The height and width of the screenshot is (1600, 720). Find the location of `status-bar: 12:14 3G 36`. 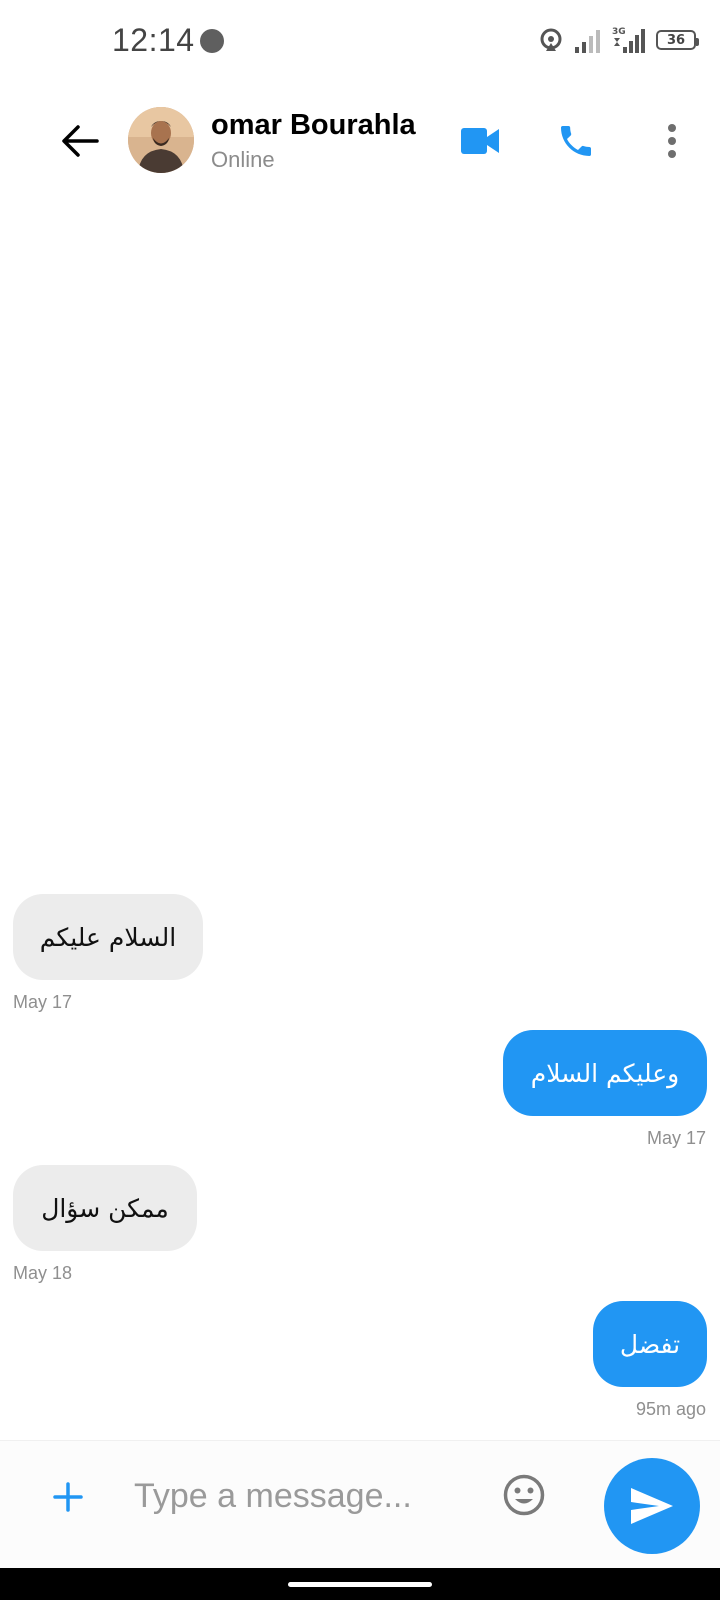

status-bar: 12:14 3G 36 is located at coordinates (360, 40).